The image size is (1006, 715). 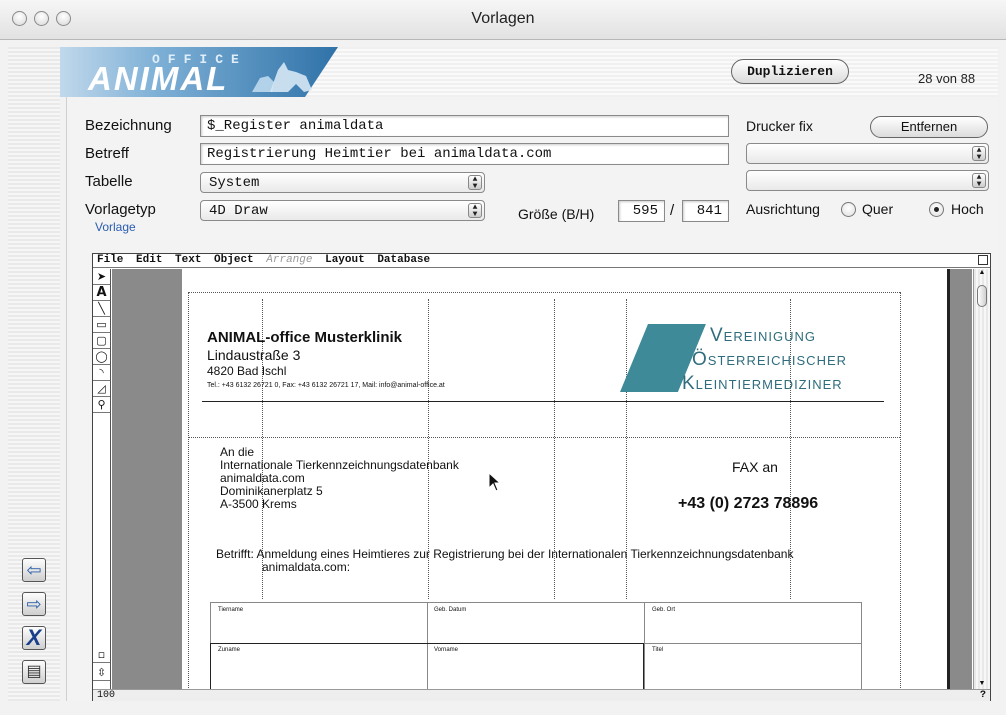 I want to click on menu-file: File, so click(x=110, y=260).